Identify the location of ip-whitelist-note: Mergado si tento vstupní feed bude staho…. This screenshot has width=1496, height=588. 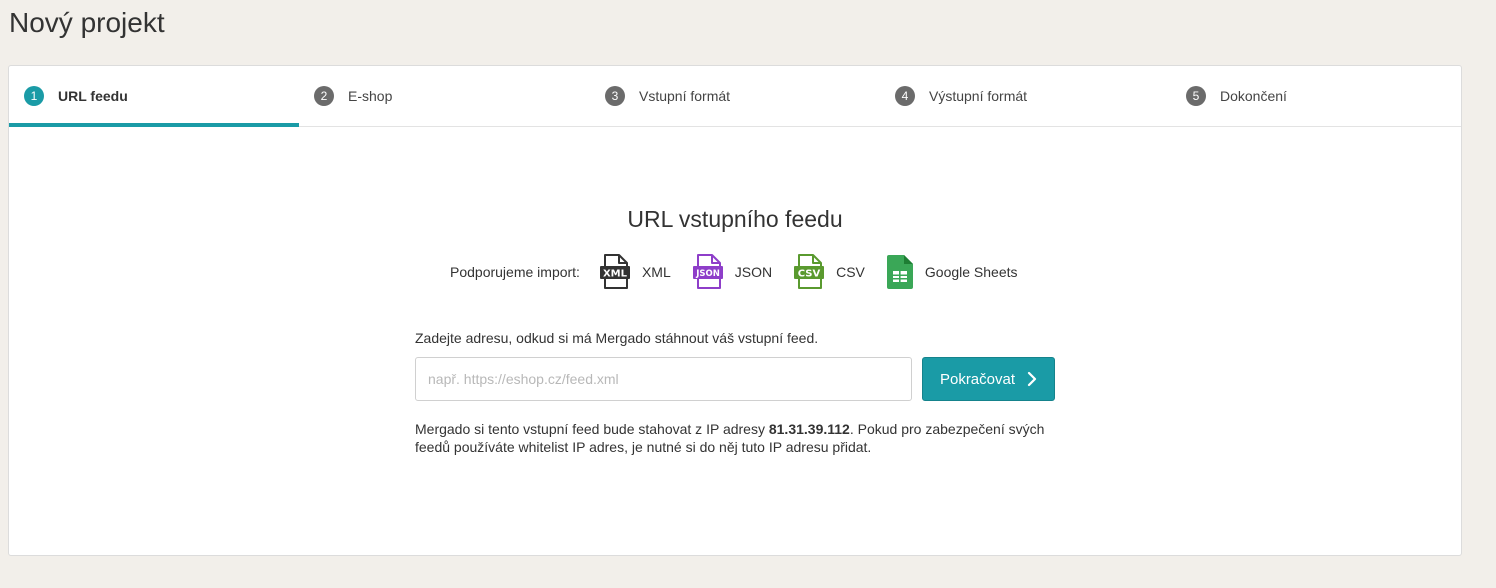
(730, 438).